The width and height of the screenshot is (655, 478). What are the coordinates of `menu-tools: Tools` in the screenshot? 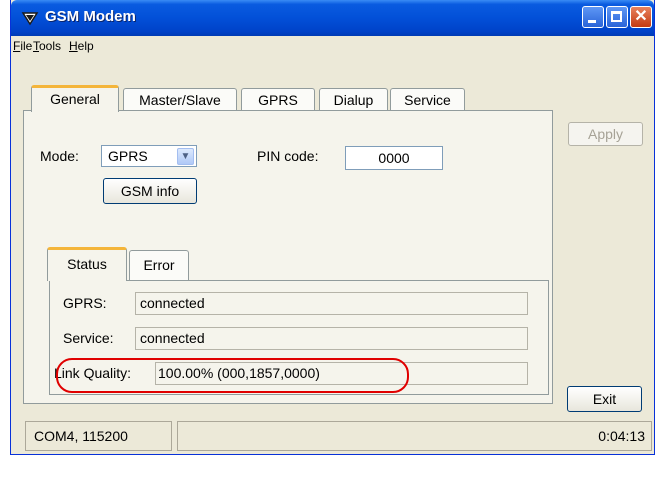 It's located at (47, 46).